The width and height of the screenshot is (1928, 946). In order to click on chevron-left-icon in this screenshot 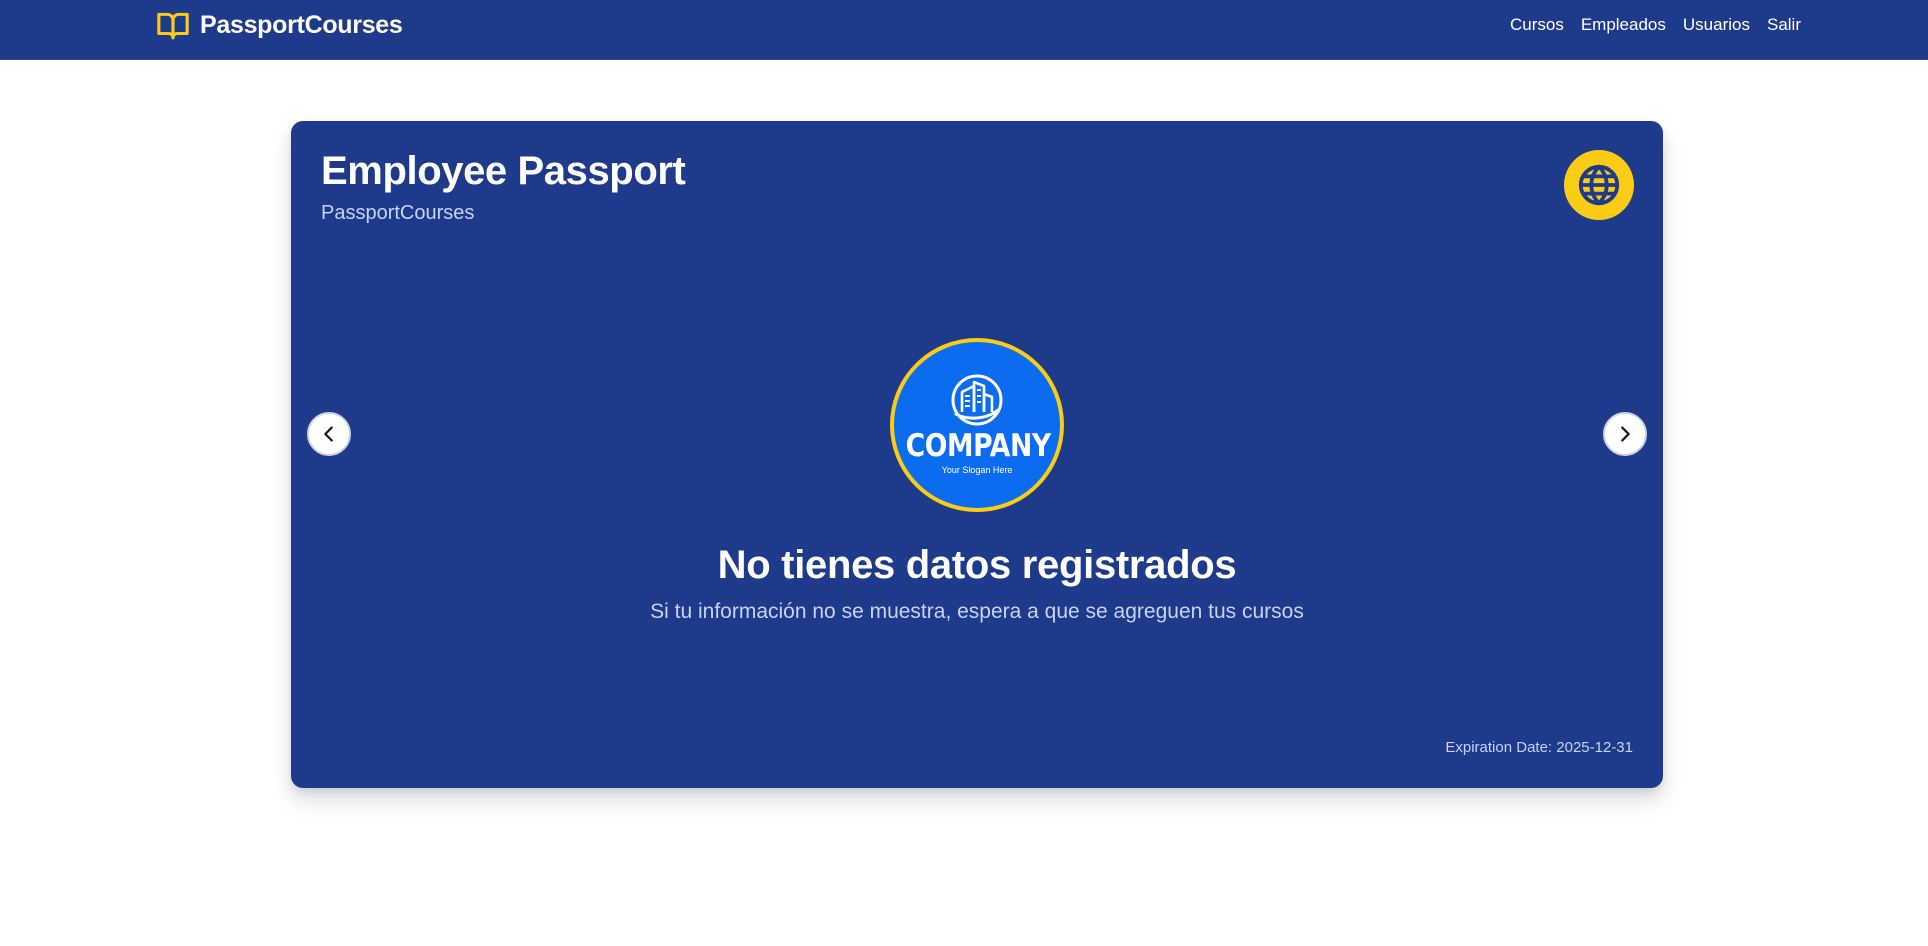, I will do `click(328, 434)`.